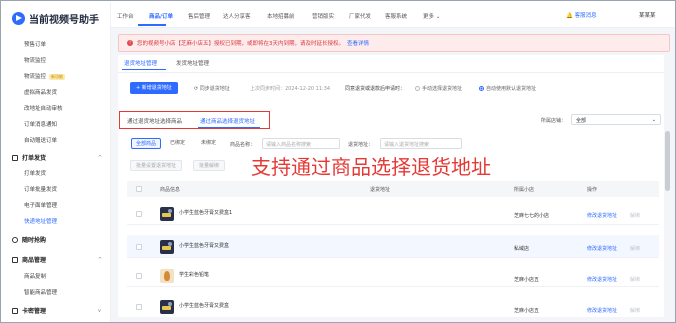  I want to click on sidebar-item-address-mgmt: 快递地址管理, so click(40, 221).